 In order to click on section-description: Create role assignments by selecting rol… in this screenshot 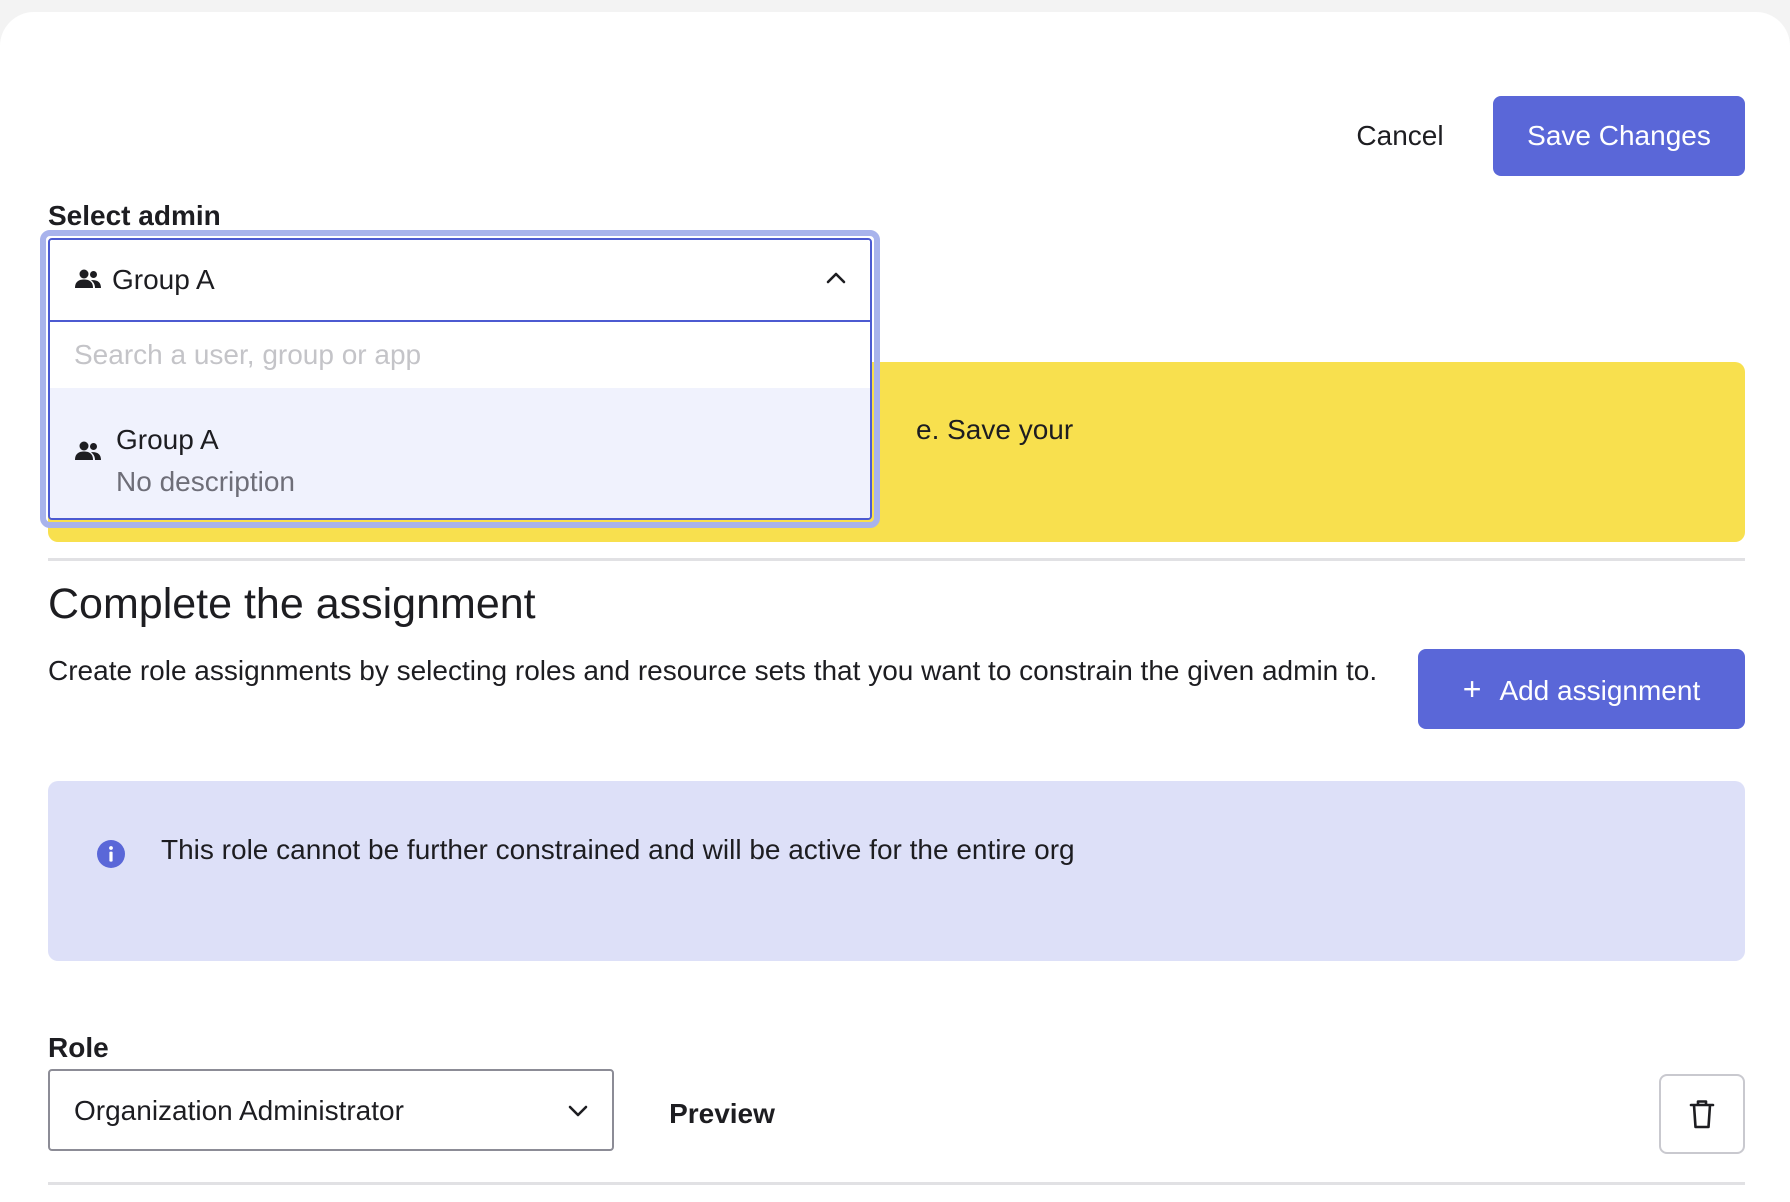, I will do `click(713, 670)`.